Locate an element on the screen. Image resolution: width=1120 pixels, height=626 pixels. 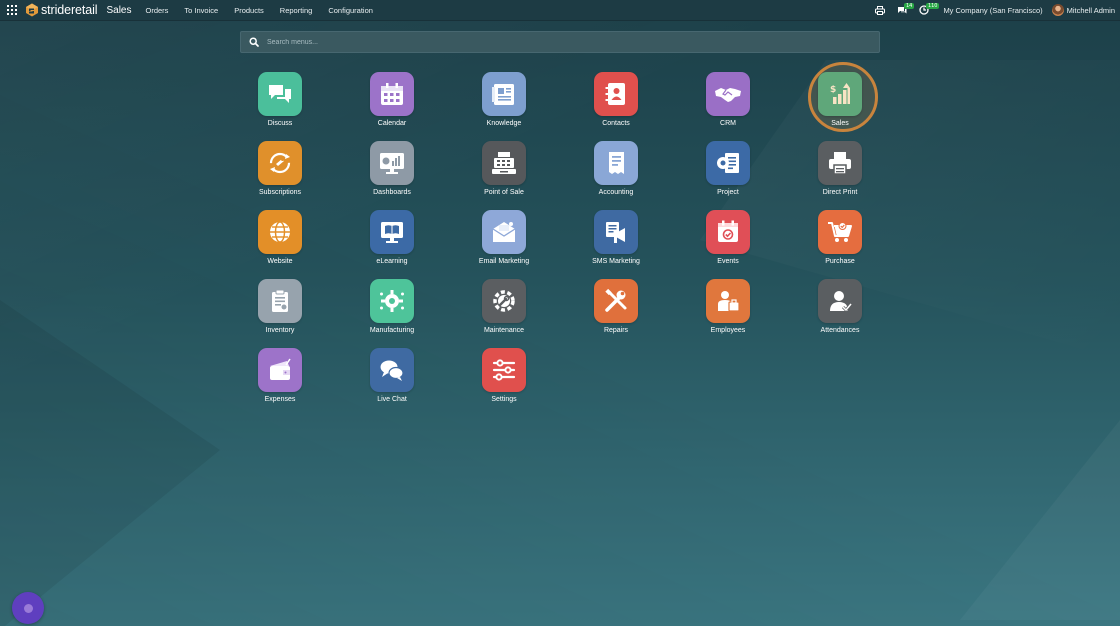
messages-icon: 14 is located at coordinates (902, 10).